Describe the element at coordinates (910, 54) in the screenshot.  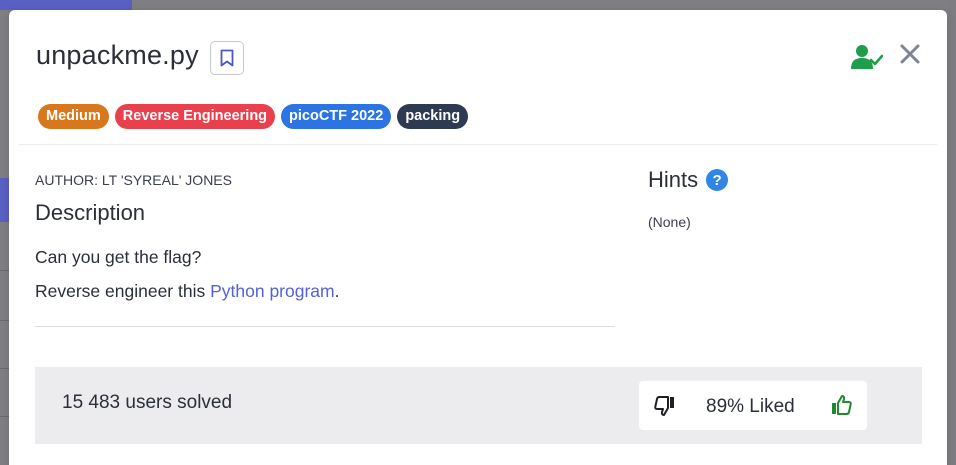
I see `close-icon` at that location.